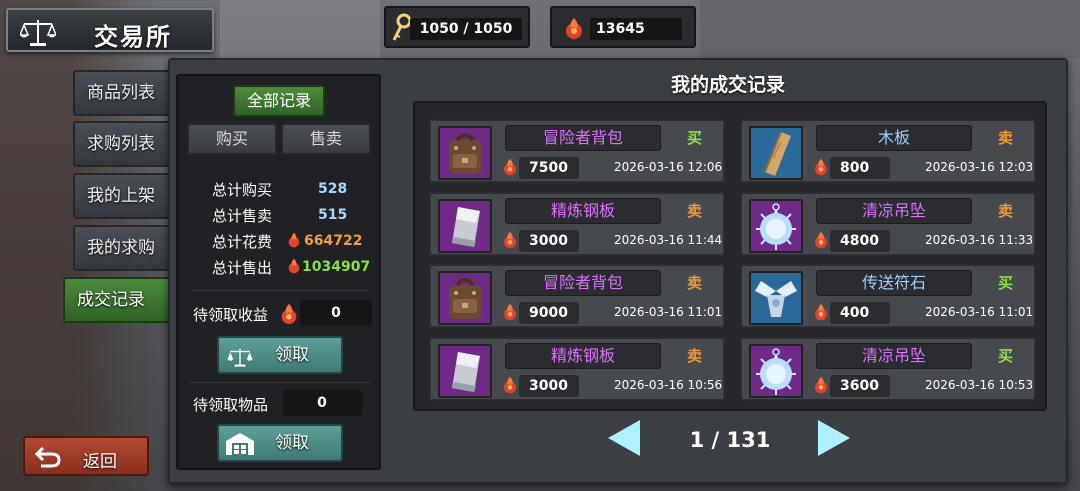  What do you see at coordinates (48, 457) in the screenshot?
I see `return-arrow-icon` at bounding box center [48, 457].